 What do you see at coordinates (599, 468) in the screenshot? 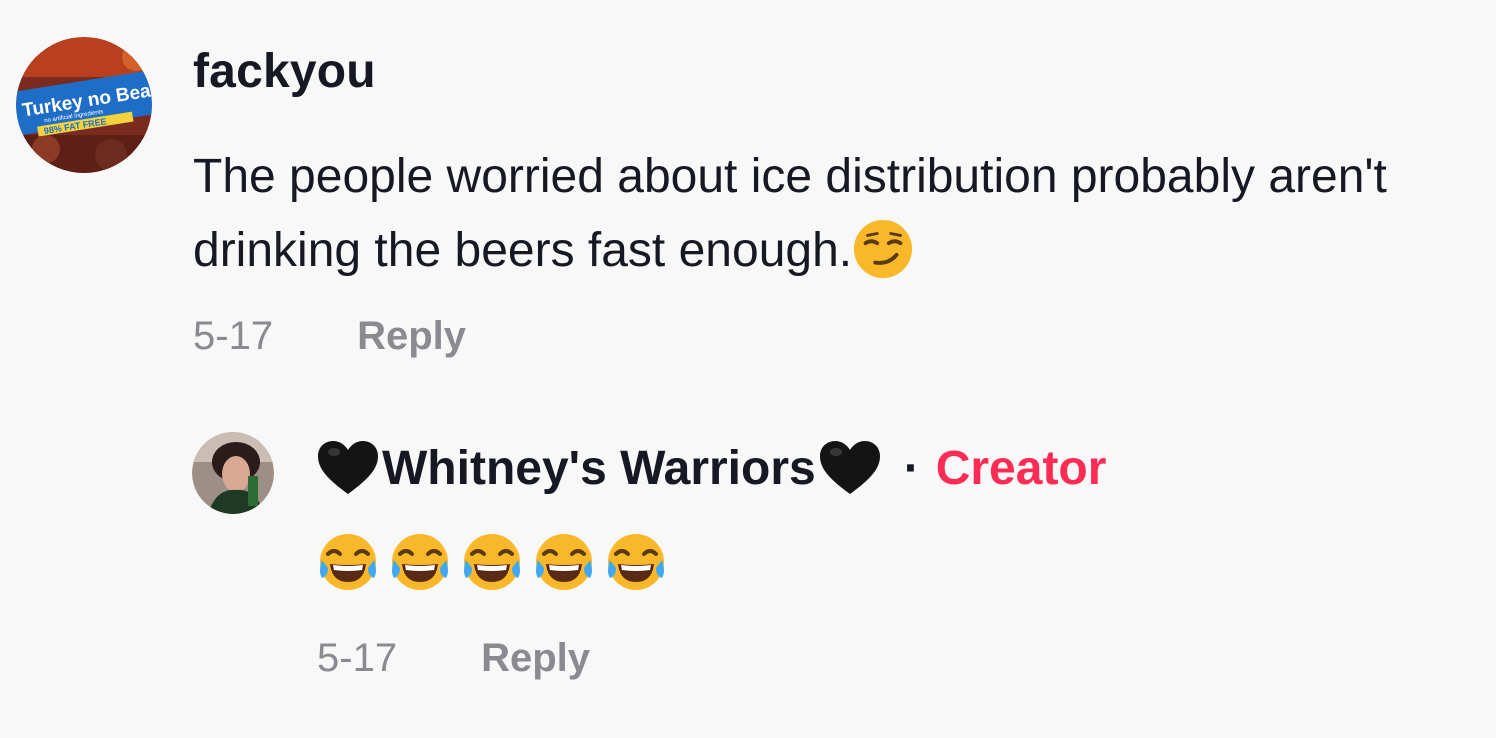
I see `creator-username: Whitney's Warriors` at bounding box center [599, 468].